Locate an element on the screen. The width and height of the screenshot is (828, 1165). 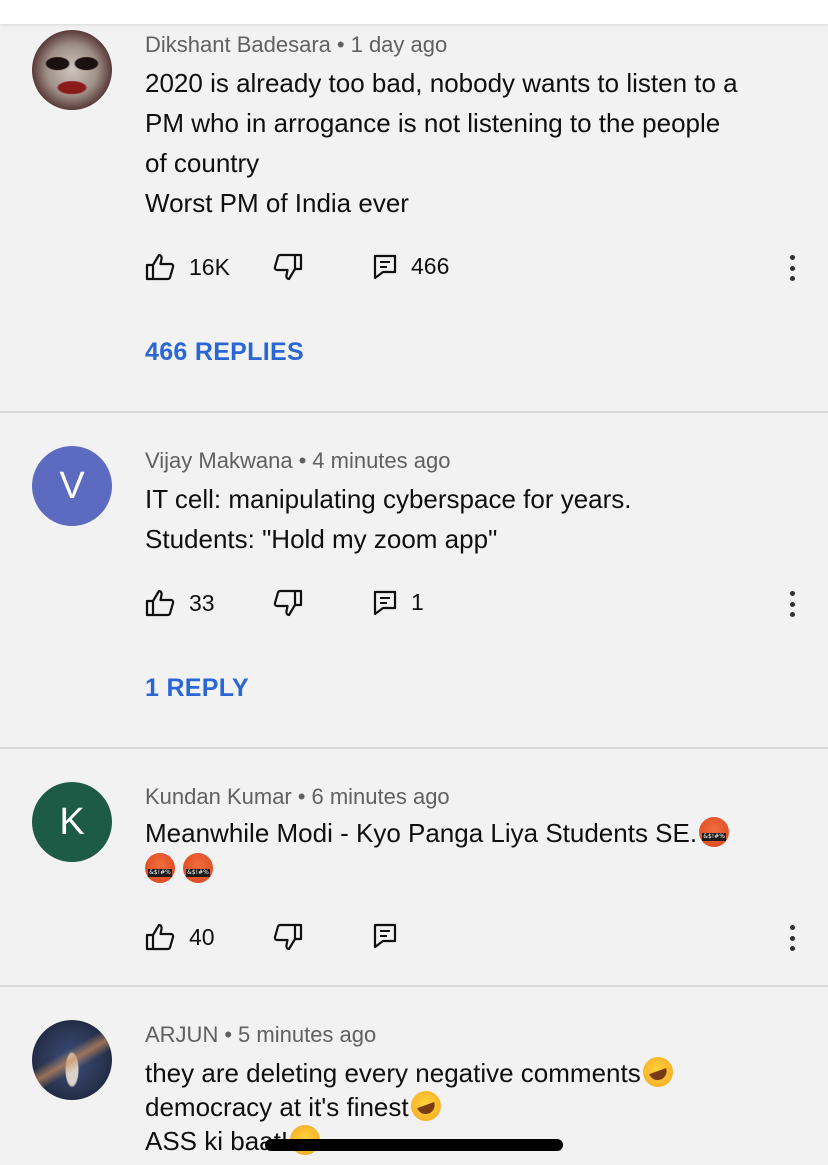
comment-meta: ARJUN • 5 minutes ago is located at coordinates (260, 1035).